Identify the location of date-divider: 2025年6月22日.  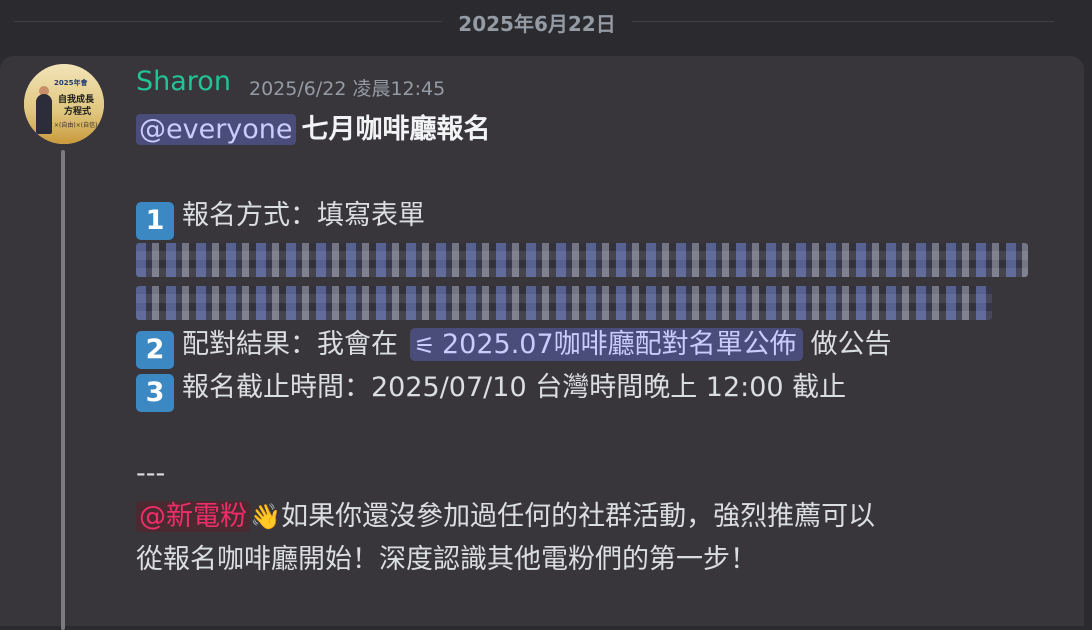
(546, 22).